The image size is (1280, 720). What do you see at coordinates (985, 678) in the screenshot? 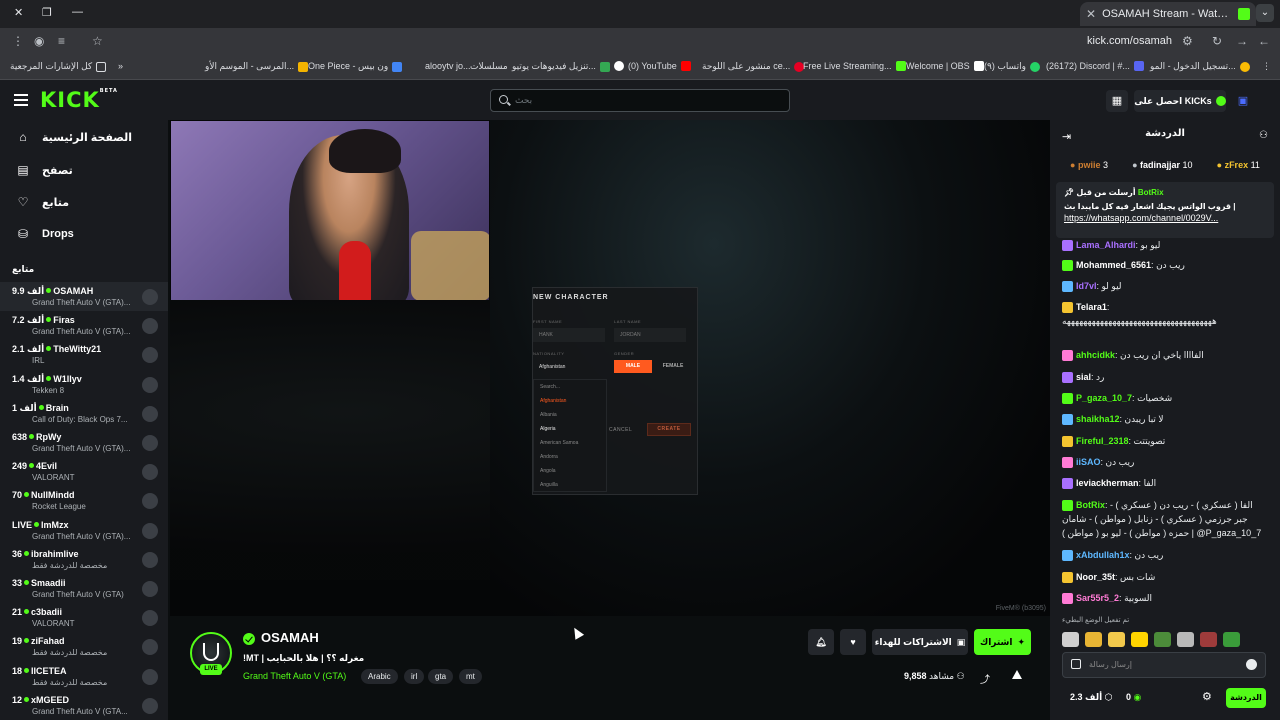
I see `share-icon: ⤴` at bounding box center [985, 678].